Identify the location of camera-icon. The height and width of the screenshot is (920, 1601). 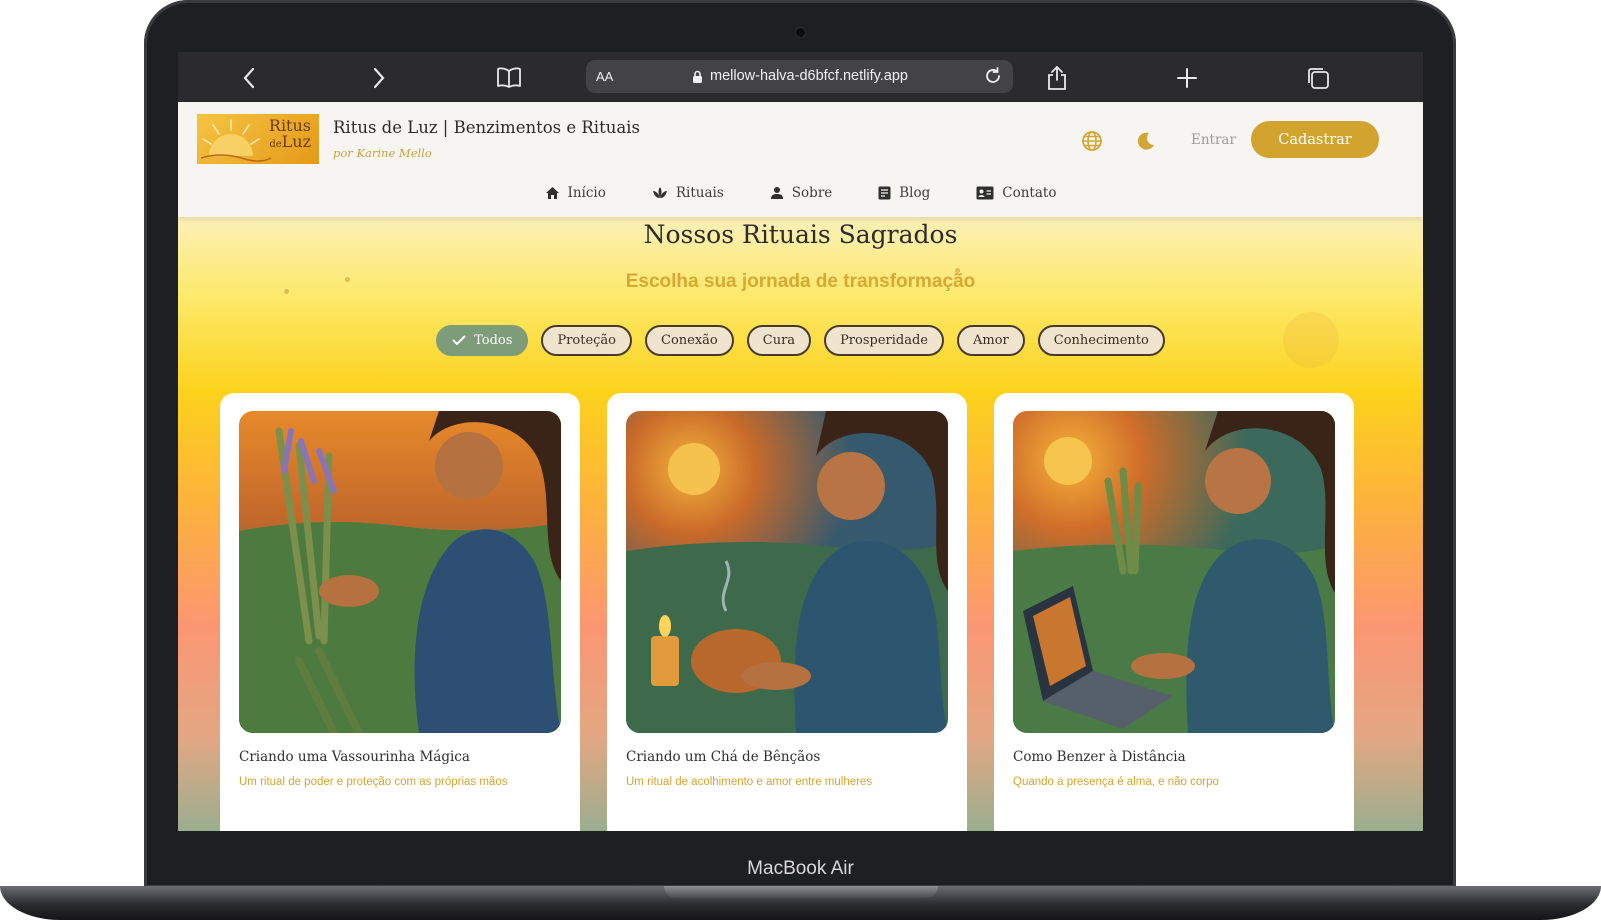
(800, 32).